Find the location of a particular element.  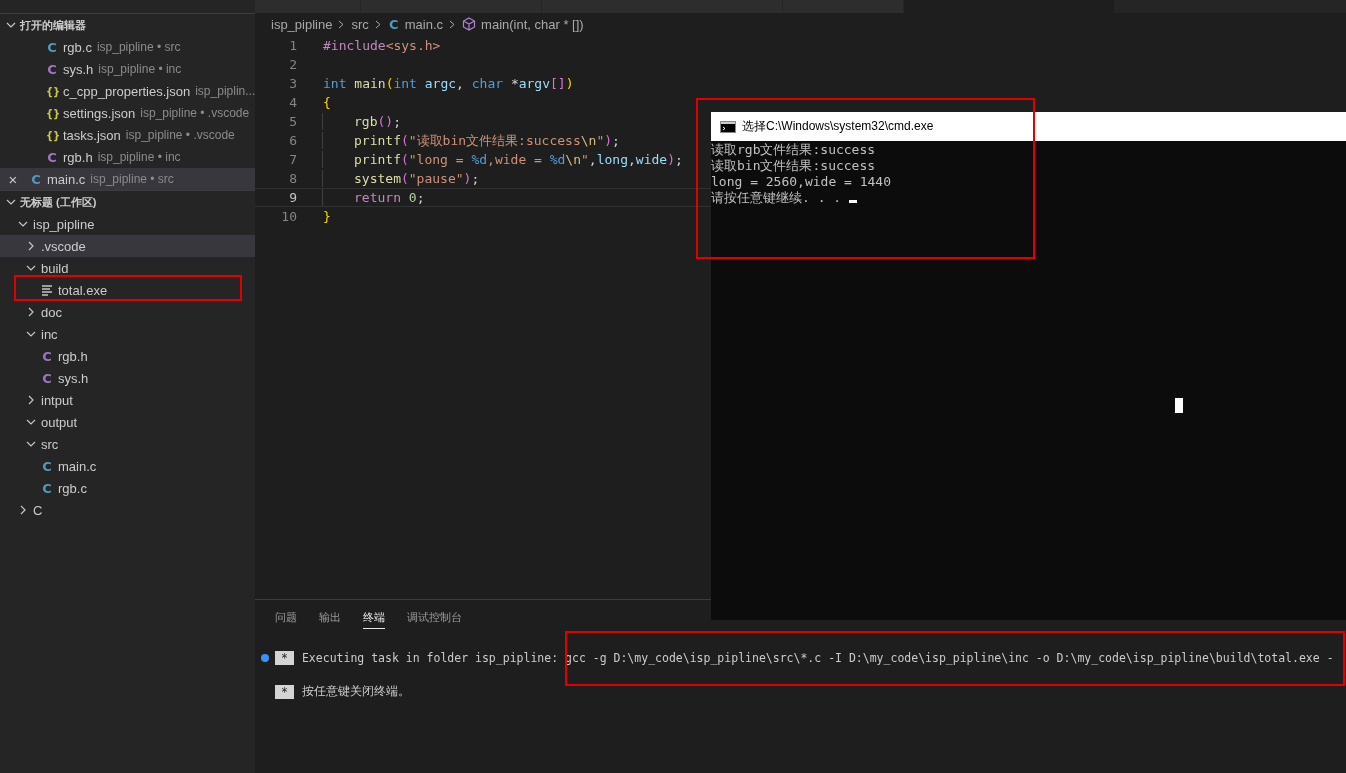

panel-tab: 输出 is located at coordinates (330, 619).